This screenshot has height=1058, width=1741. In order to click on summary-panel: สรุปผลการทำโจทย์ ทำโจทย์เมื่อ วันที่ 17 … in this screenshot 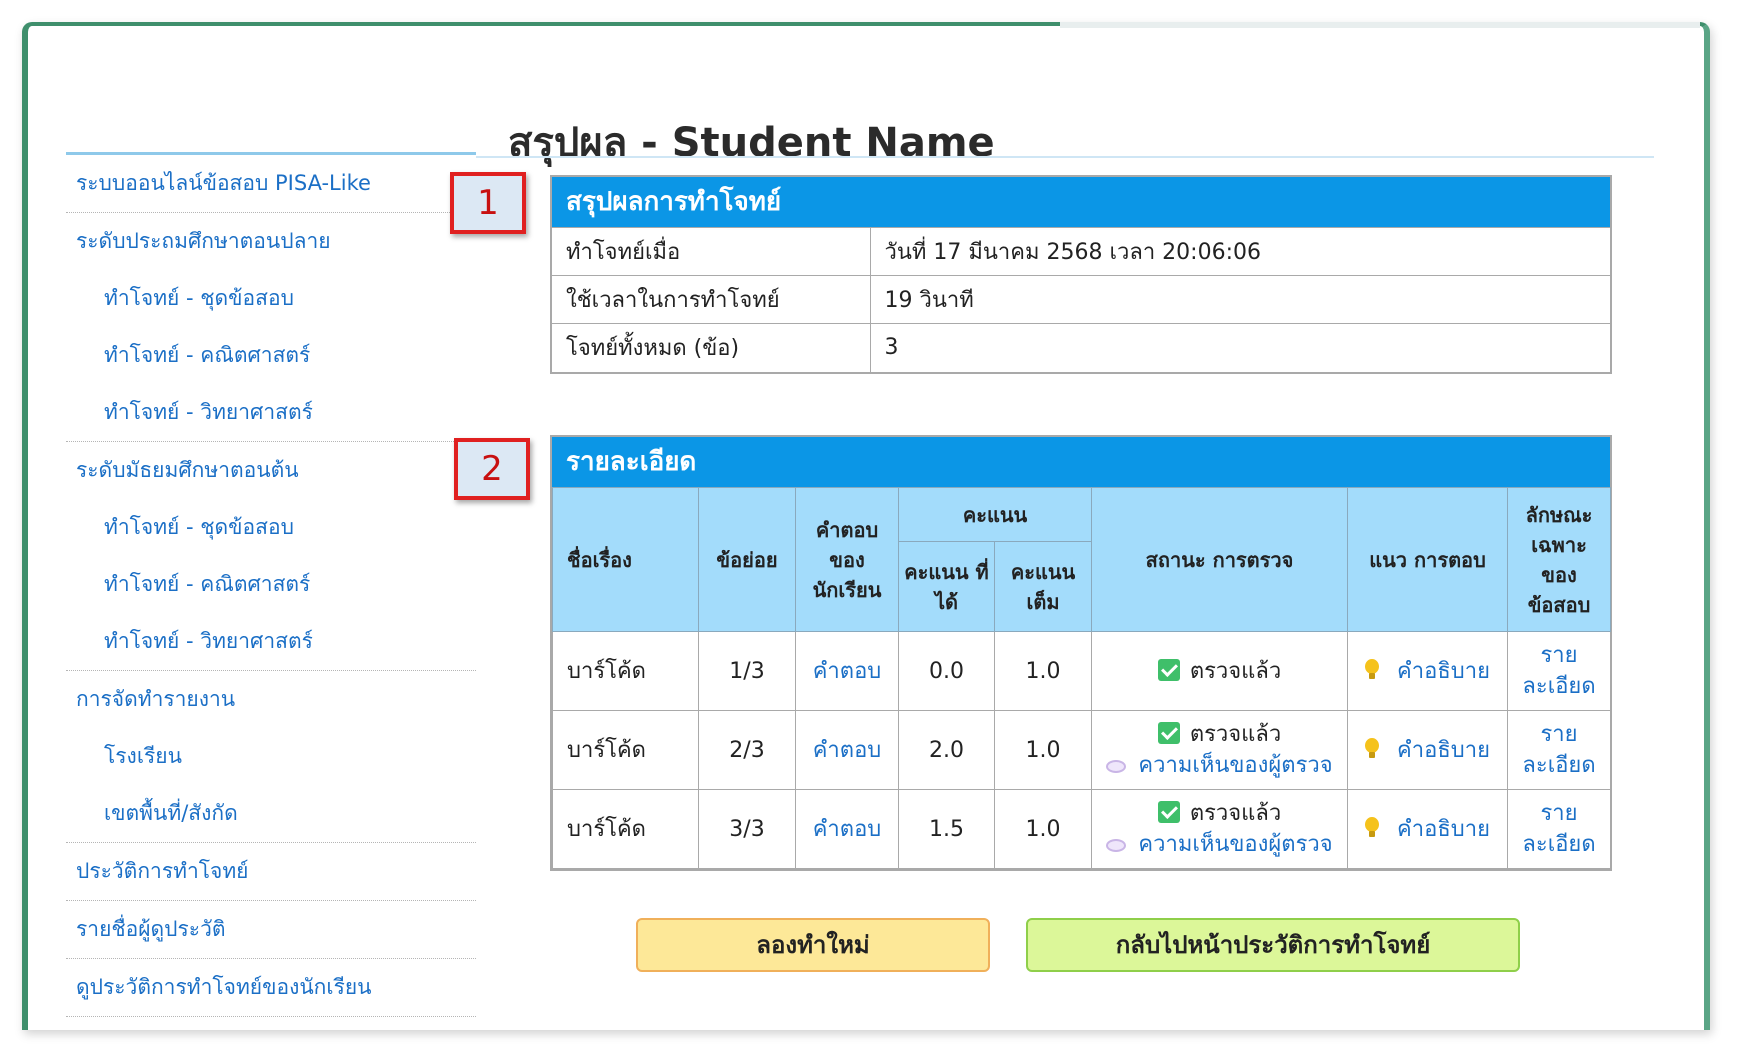, I will do `click(1081, 274)`.